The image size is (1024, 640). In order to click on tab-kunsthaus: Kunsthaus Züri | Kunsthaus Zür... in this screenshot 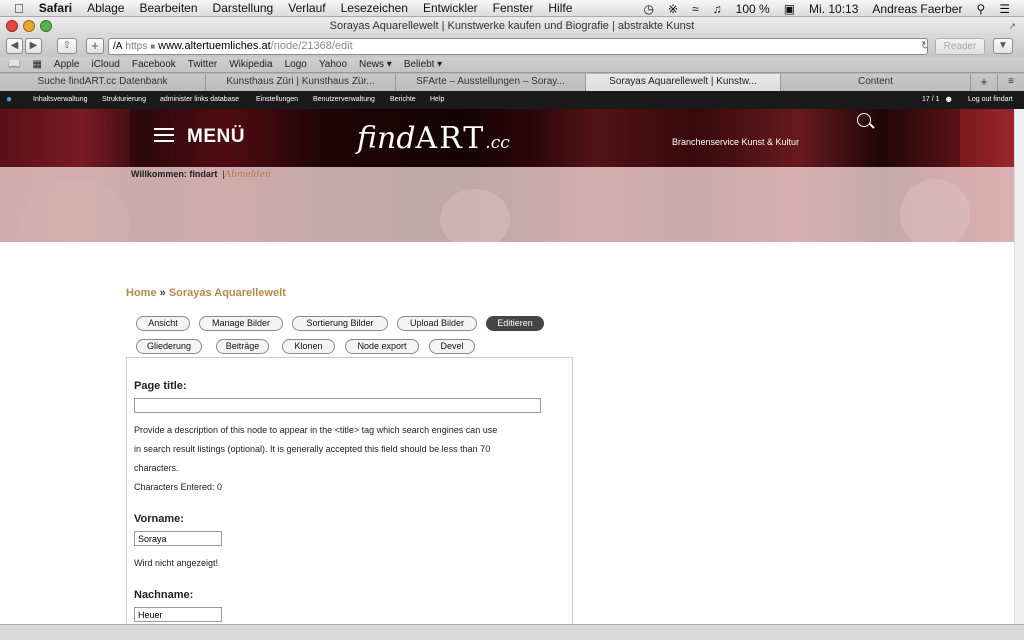, I will do `click(300, 82)`.